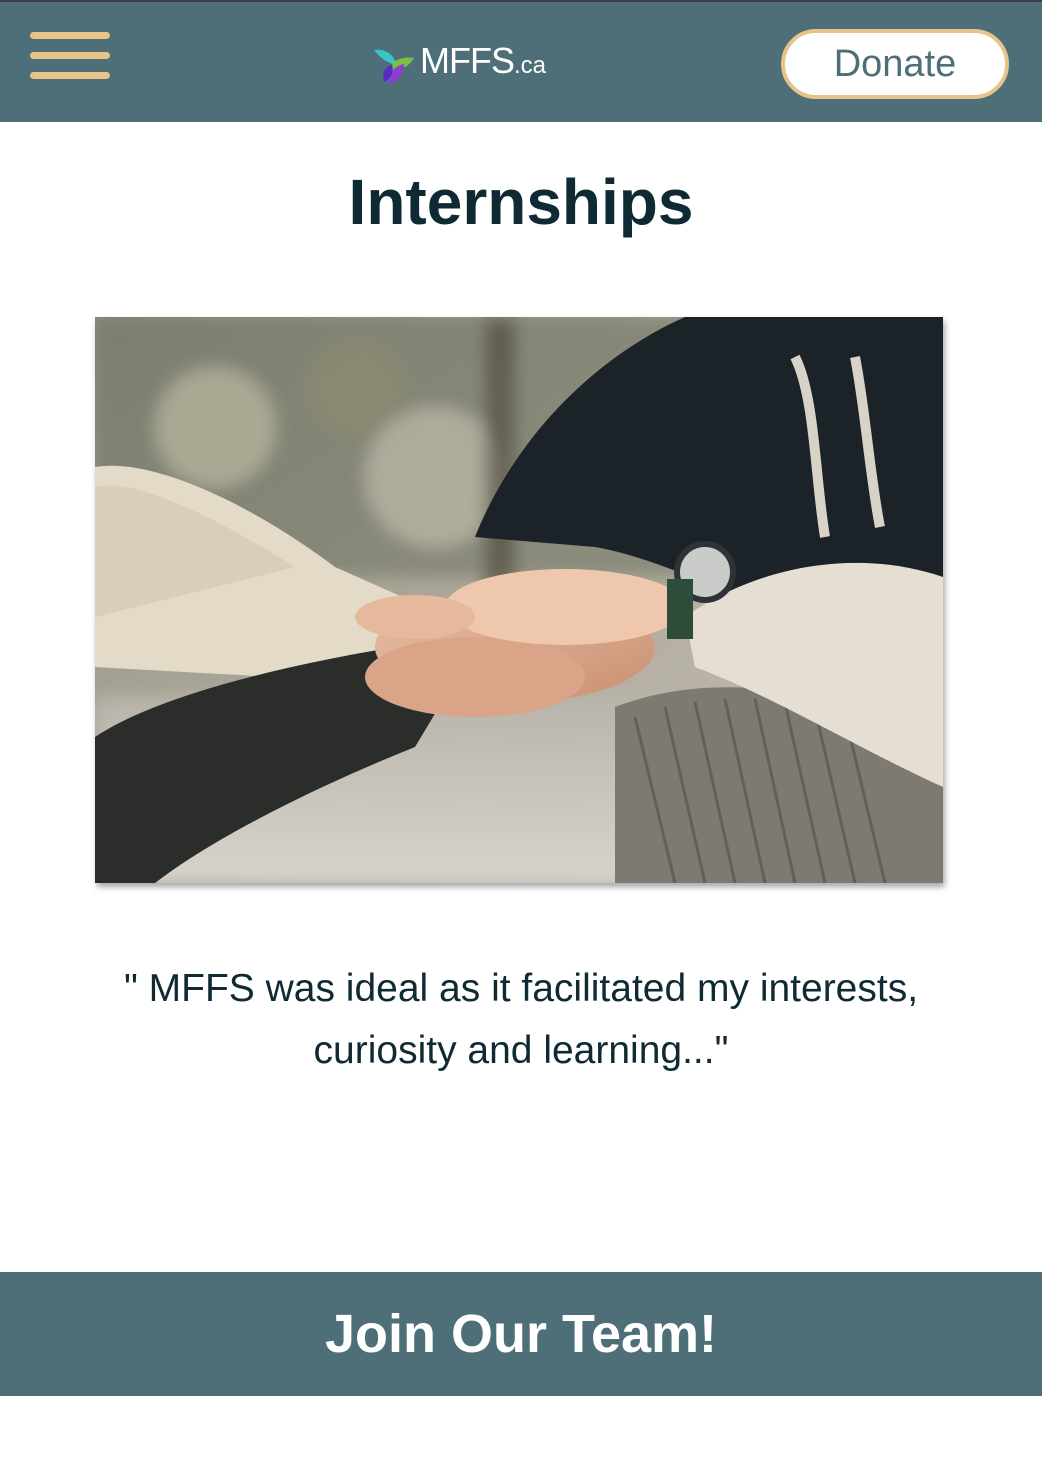  Describe the element at coordinates (394, 66) in the screenshot. I see `leaf-logo-icon` at that location.